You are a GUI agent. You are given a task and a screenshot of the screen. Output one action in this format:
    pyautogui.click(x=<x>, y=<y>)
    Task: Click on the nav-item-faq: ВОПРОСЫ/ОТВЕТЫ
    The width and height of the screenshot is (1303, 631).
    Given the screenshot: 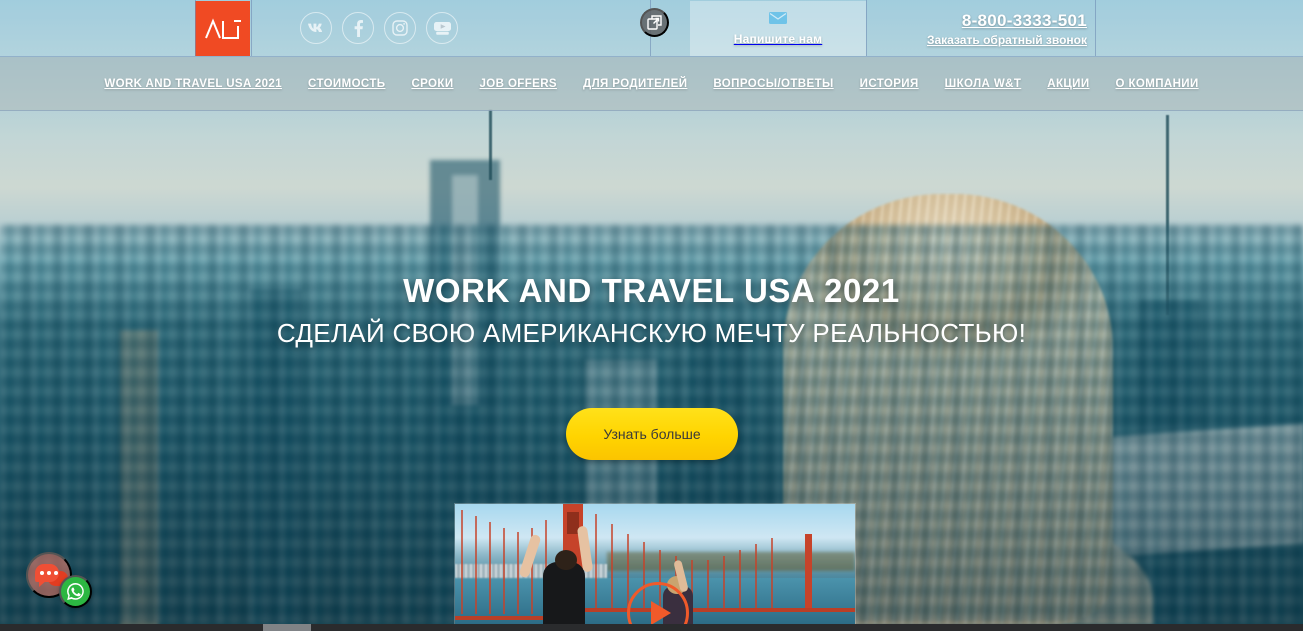 What is the action you would take?
    pyautogui.click(x=773, y=84)
    